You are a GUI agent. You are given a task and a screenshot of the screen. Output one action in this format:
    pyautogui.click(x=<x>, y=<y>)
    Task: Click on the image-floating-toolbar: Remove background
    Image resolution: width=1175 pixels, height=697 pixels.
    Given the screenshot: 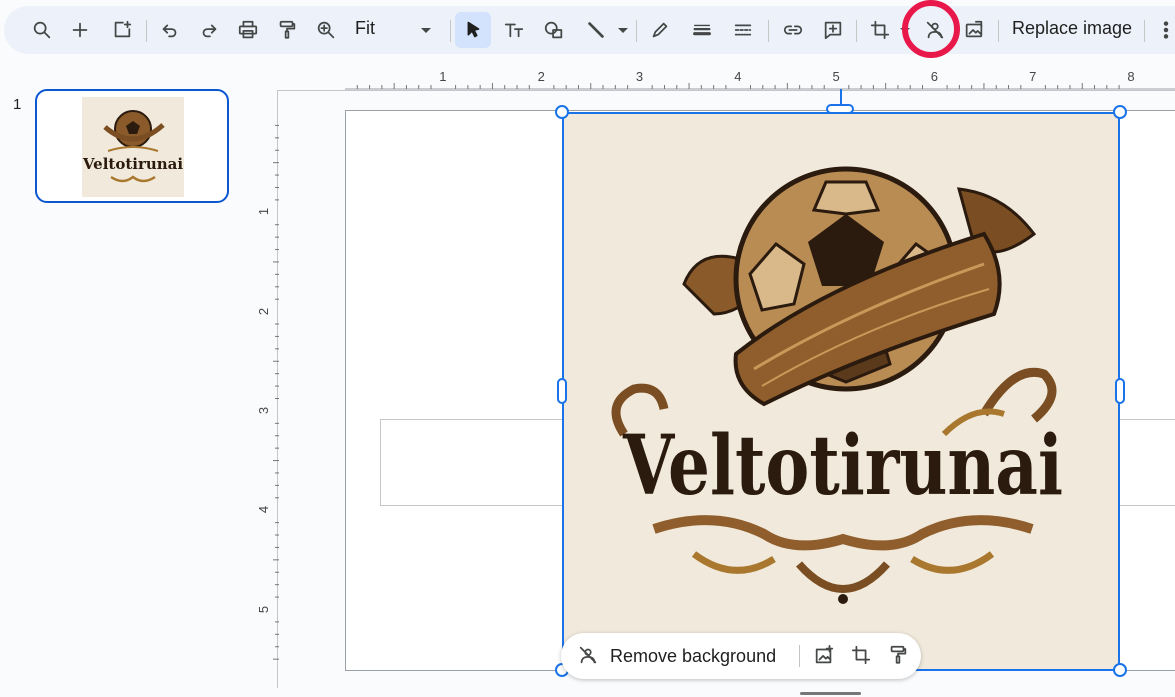 What is the action you would take?
    pyautogui.click(x=741, y=656)
    